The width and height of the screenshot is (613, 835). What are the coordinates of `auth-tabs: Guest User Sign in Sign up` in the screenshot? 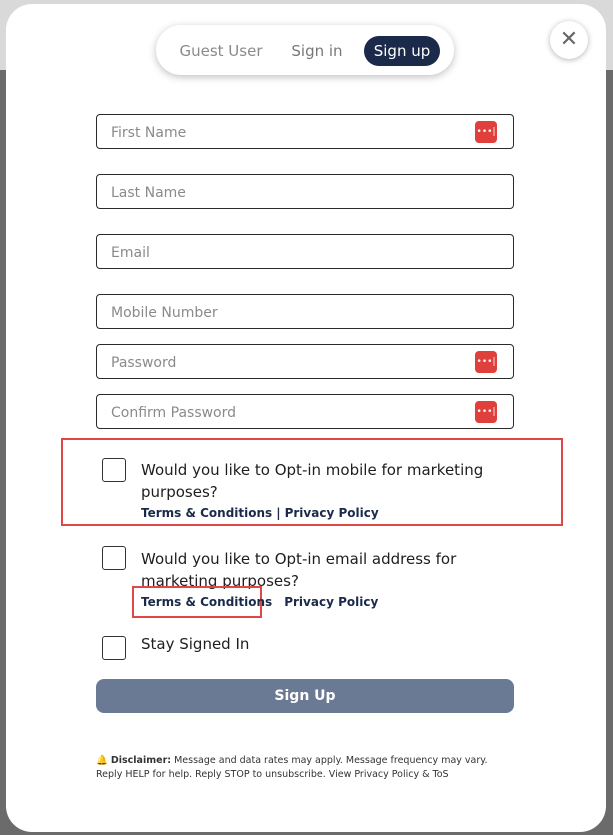 It's located at (305, 50).